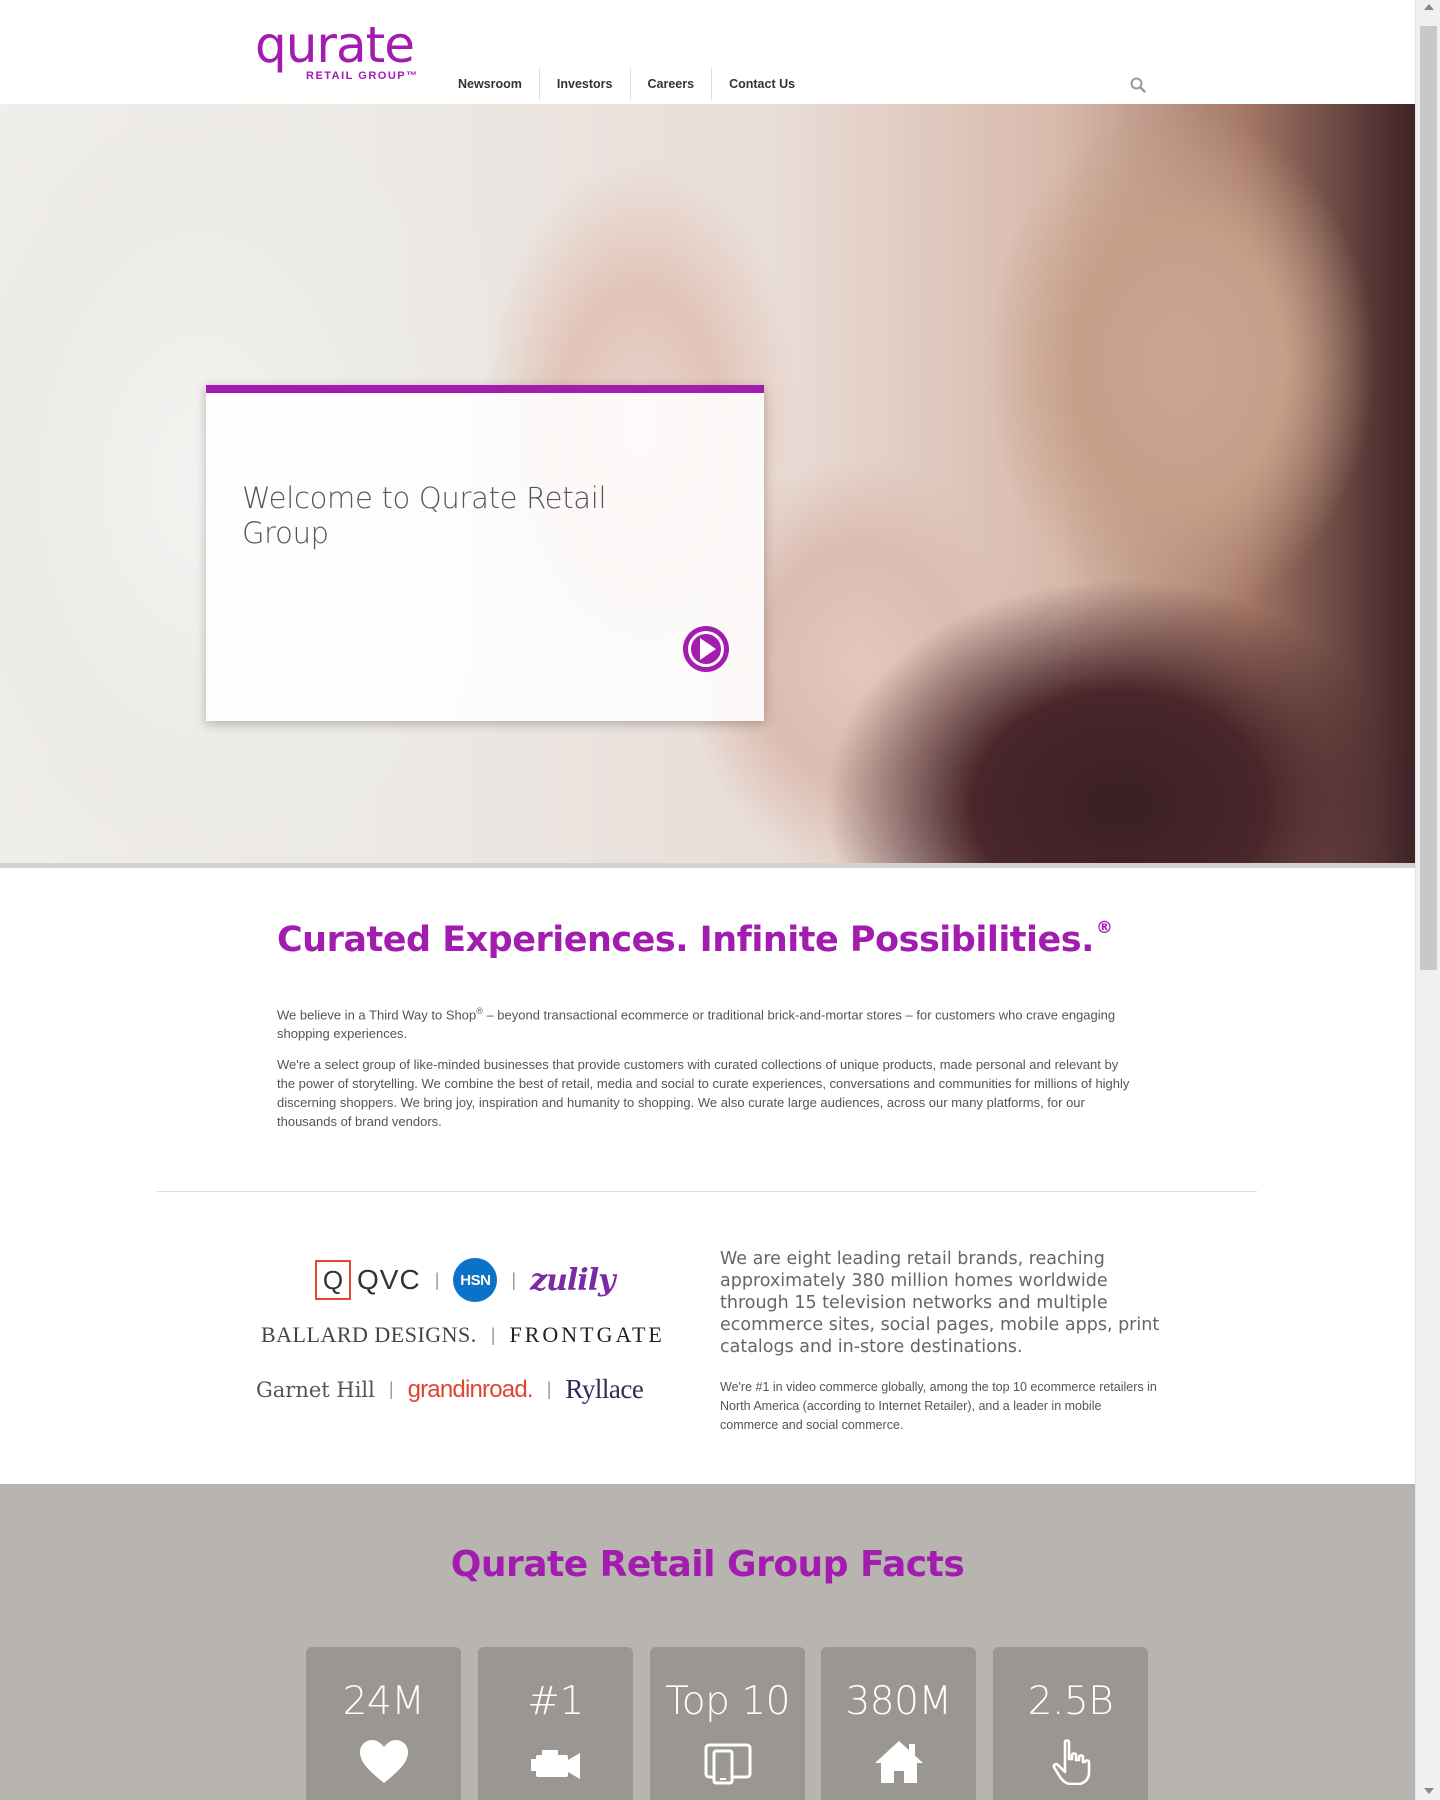 The height and width of the screenshot is (1800, 1440). What do you see at coordinates (485, 553) in the screenshot?
I see `hero-card: Welcome to Qurate Retail Group` at bounding box center [485, 553].